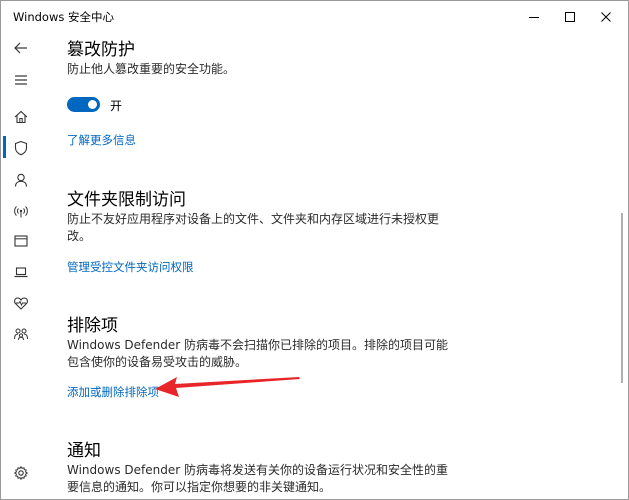  I want to click on controlled-folder-description: 防止不友好应用程序对设备上的文件、文件夹和内存区域进行未授权更改。, so click(253, 227).